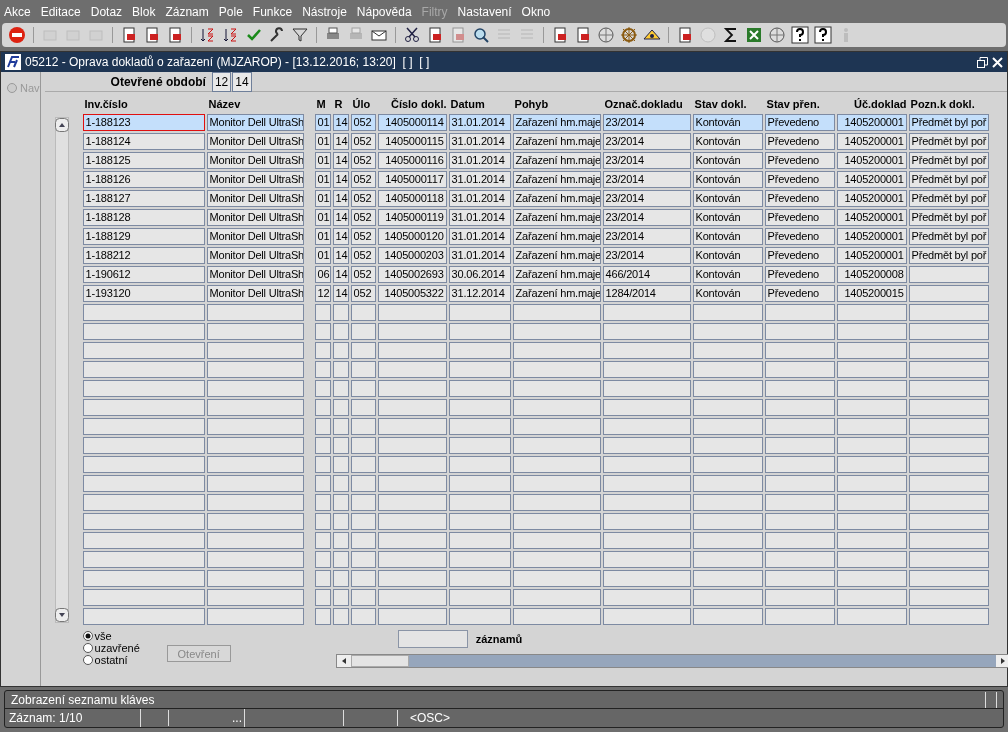  Describe the element at coordinates (300, 35) in the screenshot. I see `funnel-icon` at that location.